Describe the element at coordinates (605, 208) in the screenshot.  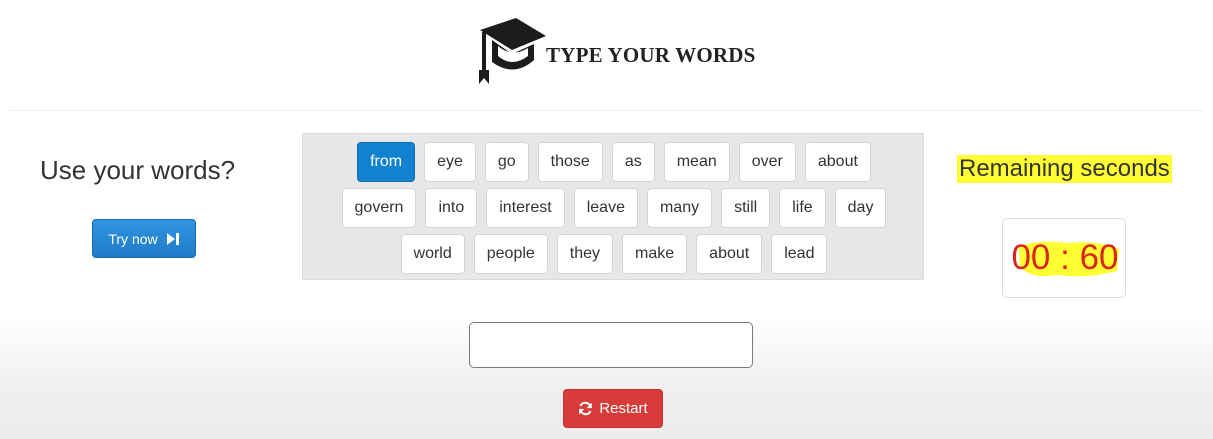
I see `word-chip: leave` at that location.